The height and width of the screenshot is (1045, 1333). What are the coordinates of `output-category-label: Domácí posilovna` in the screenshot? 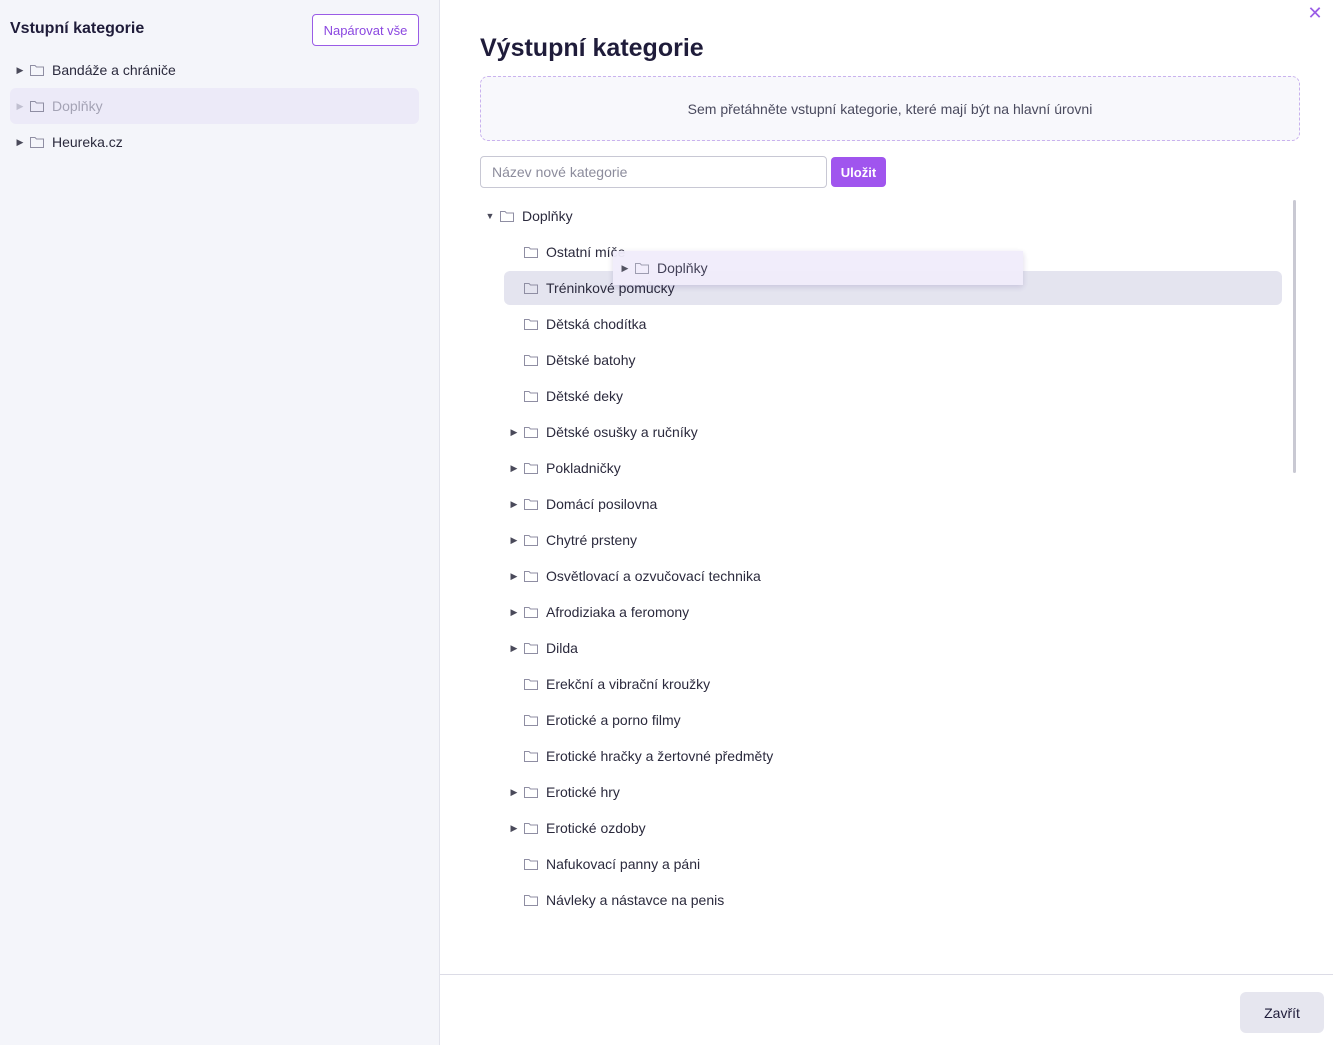 It's located at (602, 504).